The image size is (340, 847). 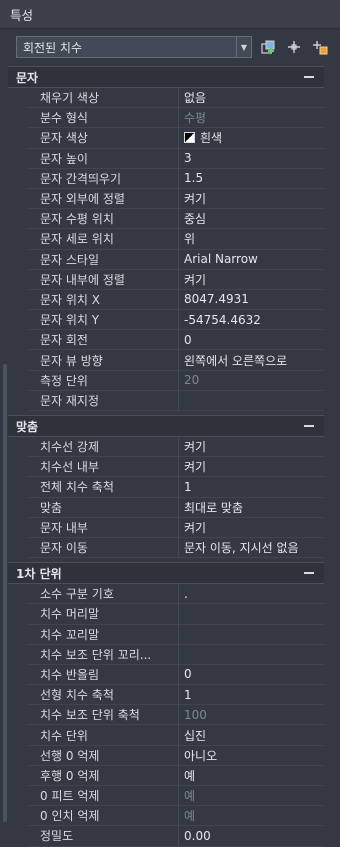 I want to click on chevron-down-icon: ▼, so click(x=243, y=47).